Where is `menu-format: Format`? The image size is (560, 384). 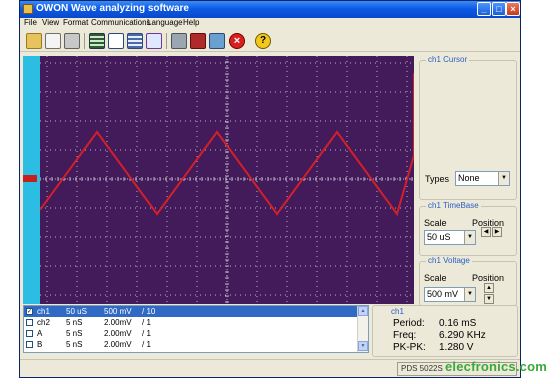
menu-format: Format is located at coordinates (75, 22).